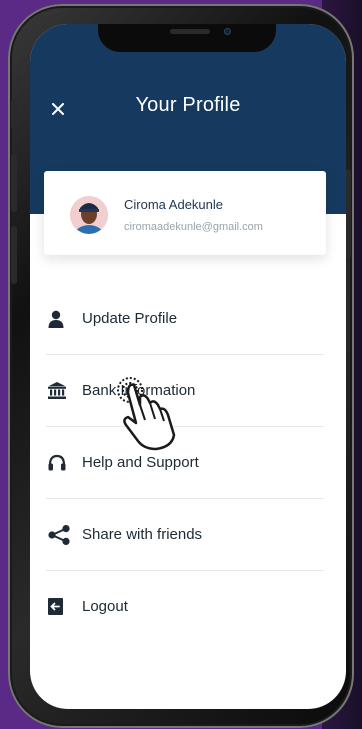  Describe the element at coordinates (188, 105) in the screenshot. I see `page-title: Your Profile` at that location.